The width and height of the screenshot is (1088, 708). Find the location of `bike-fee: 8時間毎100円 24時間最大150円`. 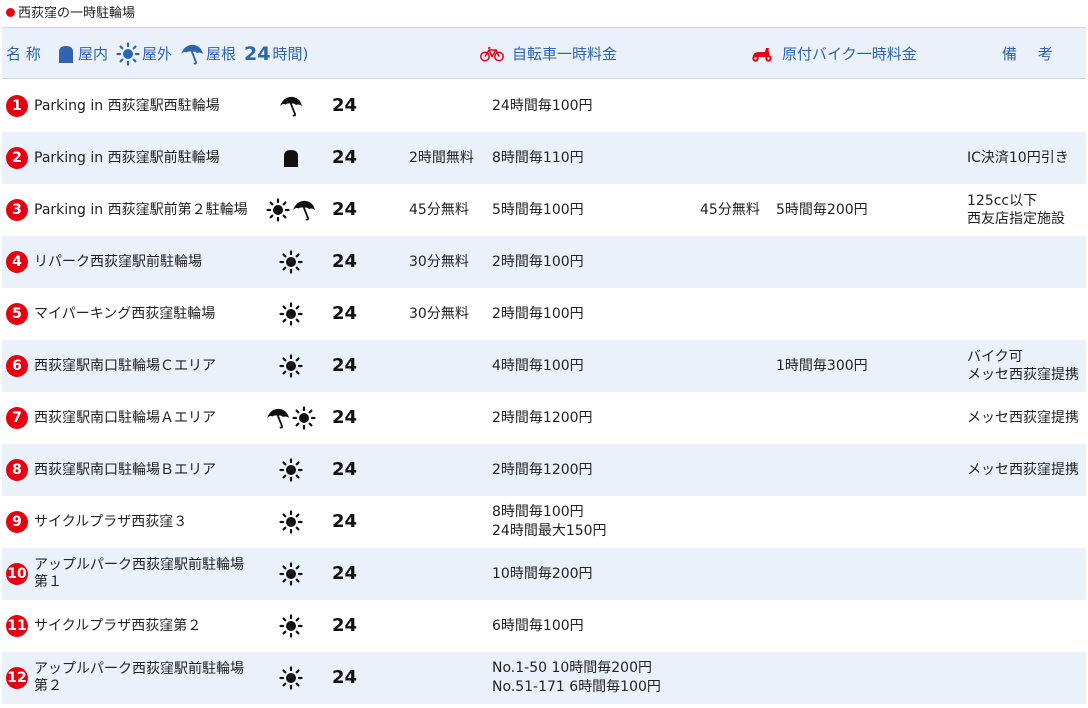

bike-fee: 8時間毎100円 24時間最大150円 is located at coordinates (592, 522).